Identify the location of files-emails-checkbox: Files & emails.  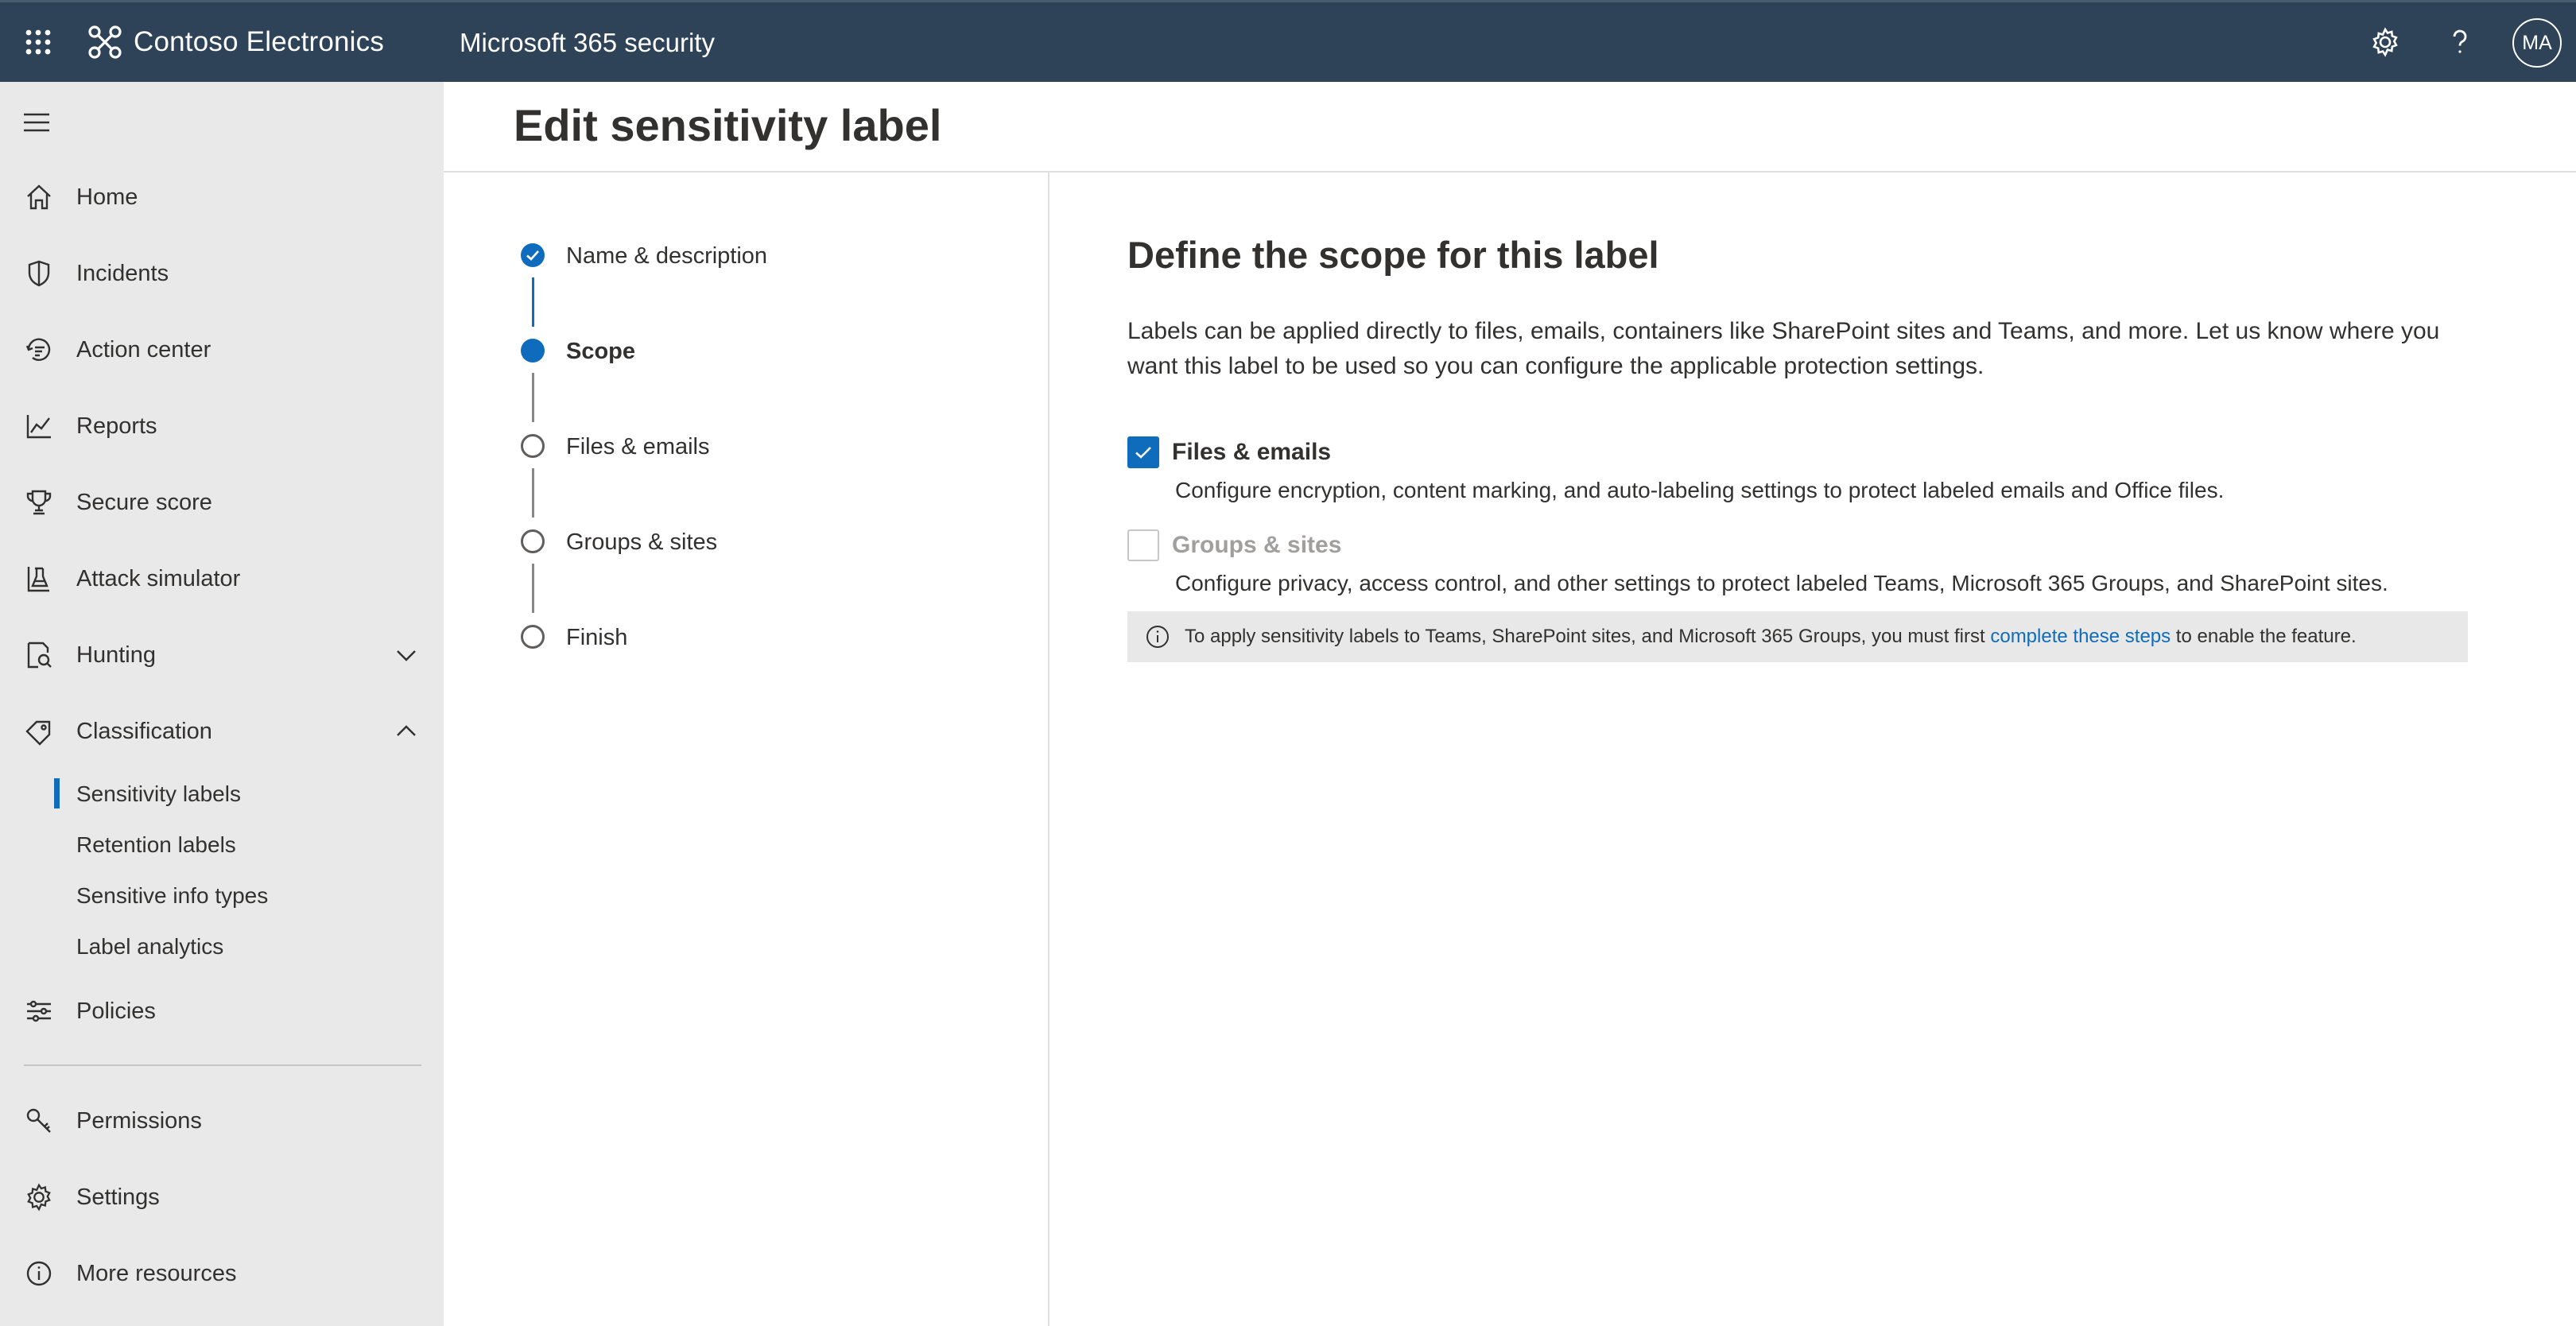
(1229, 452).